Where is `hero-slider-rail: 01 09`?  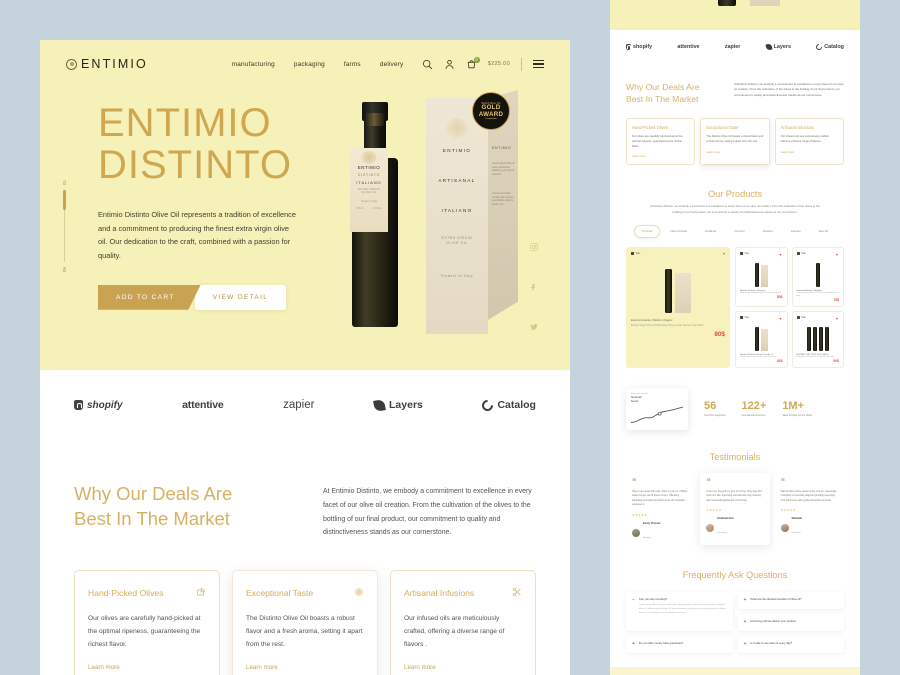
hero-slider-rail: 01 09 is located at coordinates (64, 226).